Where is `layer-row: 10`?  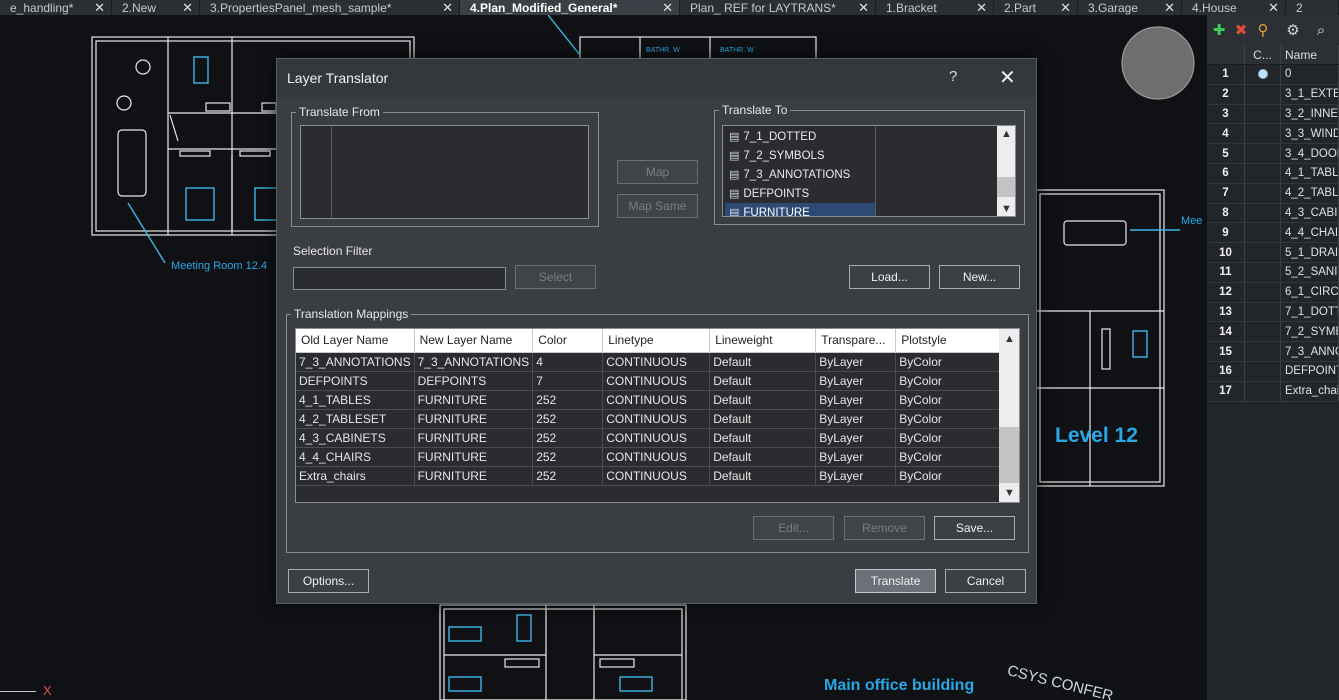
layer-row: 10 is located at coordinates (1273, 75).